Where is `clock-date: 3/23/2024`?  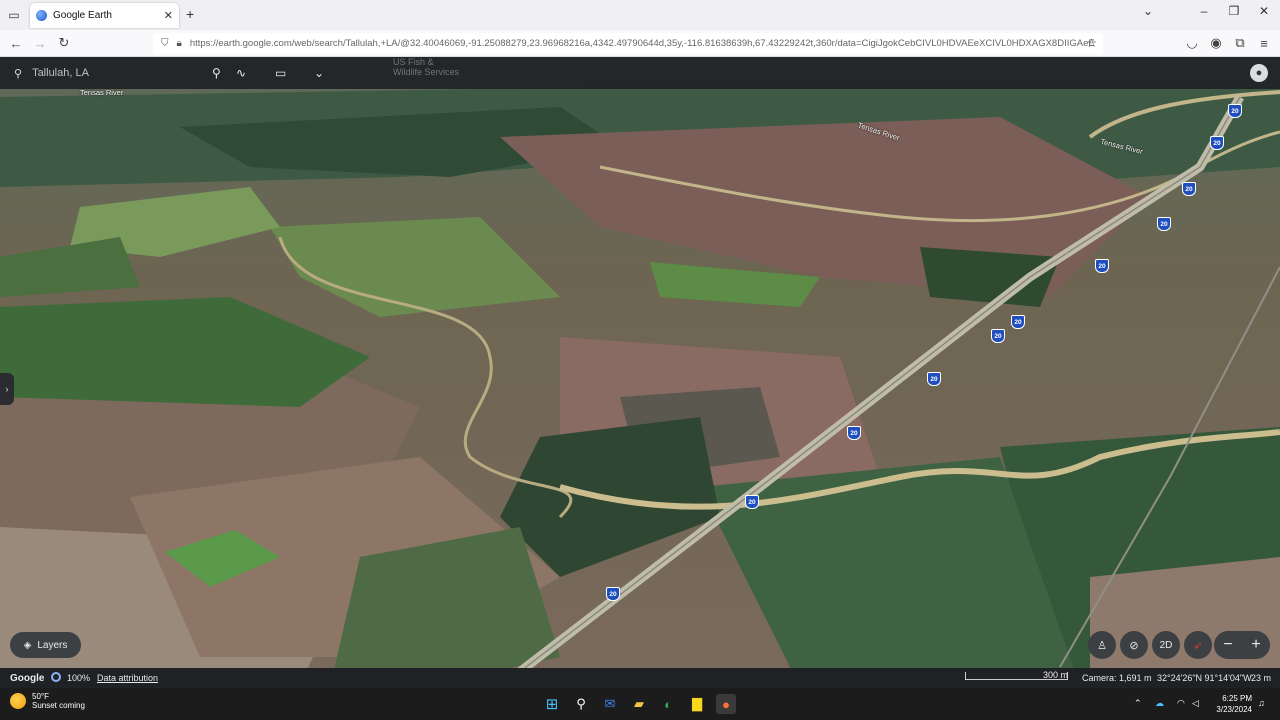
clock-date: 3/23/2024 is located at coordinates (1234, 709).